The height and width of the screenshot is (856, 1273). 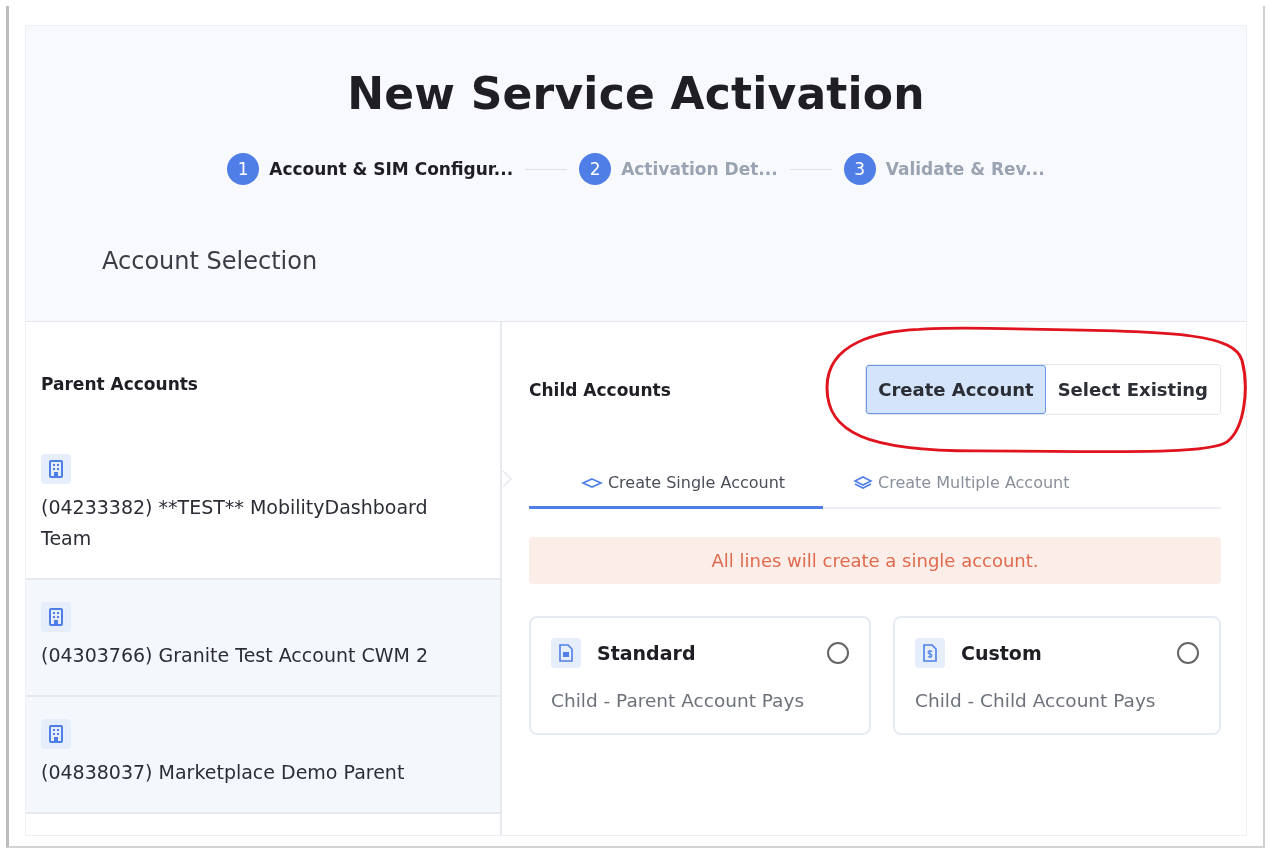 What do you see at coordinates (119, 384) in the screenshot?
I see `parent-accounts-heading: Parent Accounts` at bounding box center [119, 384].